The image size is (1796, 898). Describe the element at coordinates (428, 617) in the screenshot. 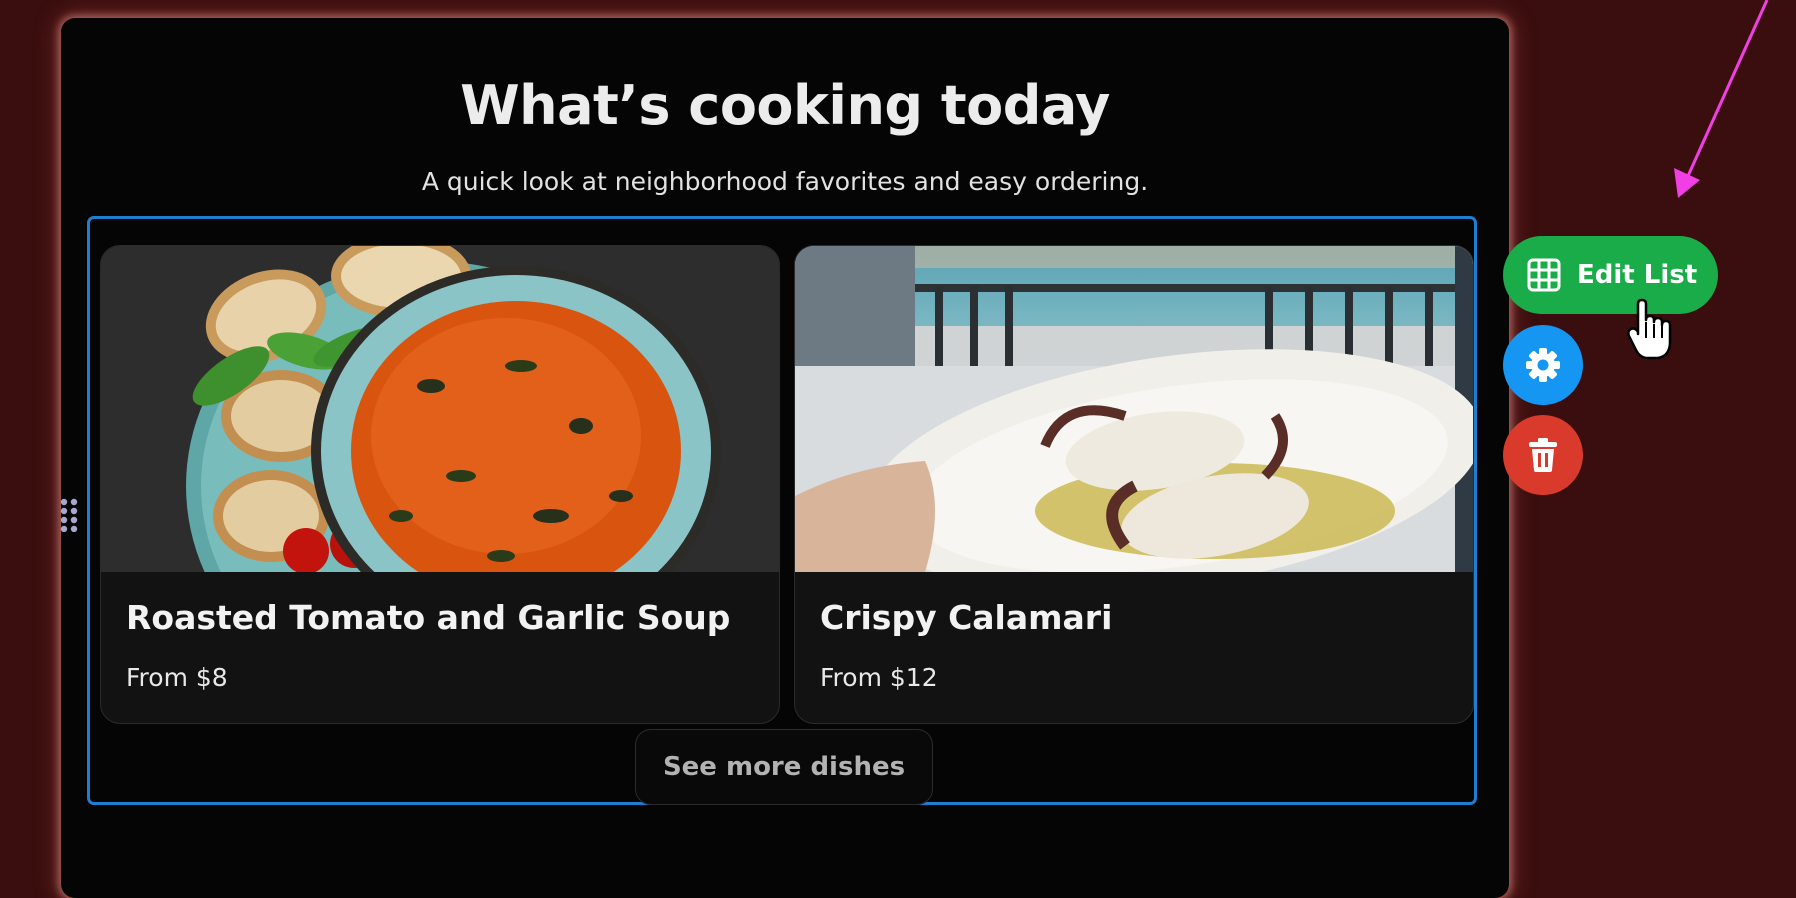

I see `dish-name: Roasted Tomato and Garlic Soup` at that location.